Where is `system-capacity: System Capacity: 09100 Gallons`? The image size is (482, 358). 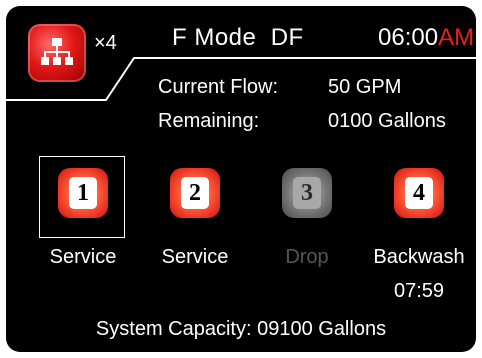 system-capacity: System Capacity: 09100 Gallons is located at coordinates (241, 329).